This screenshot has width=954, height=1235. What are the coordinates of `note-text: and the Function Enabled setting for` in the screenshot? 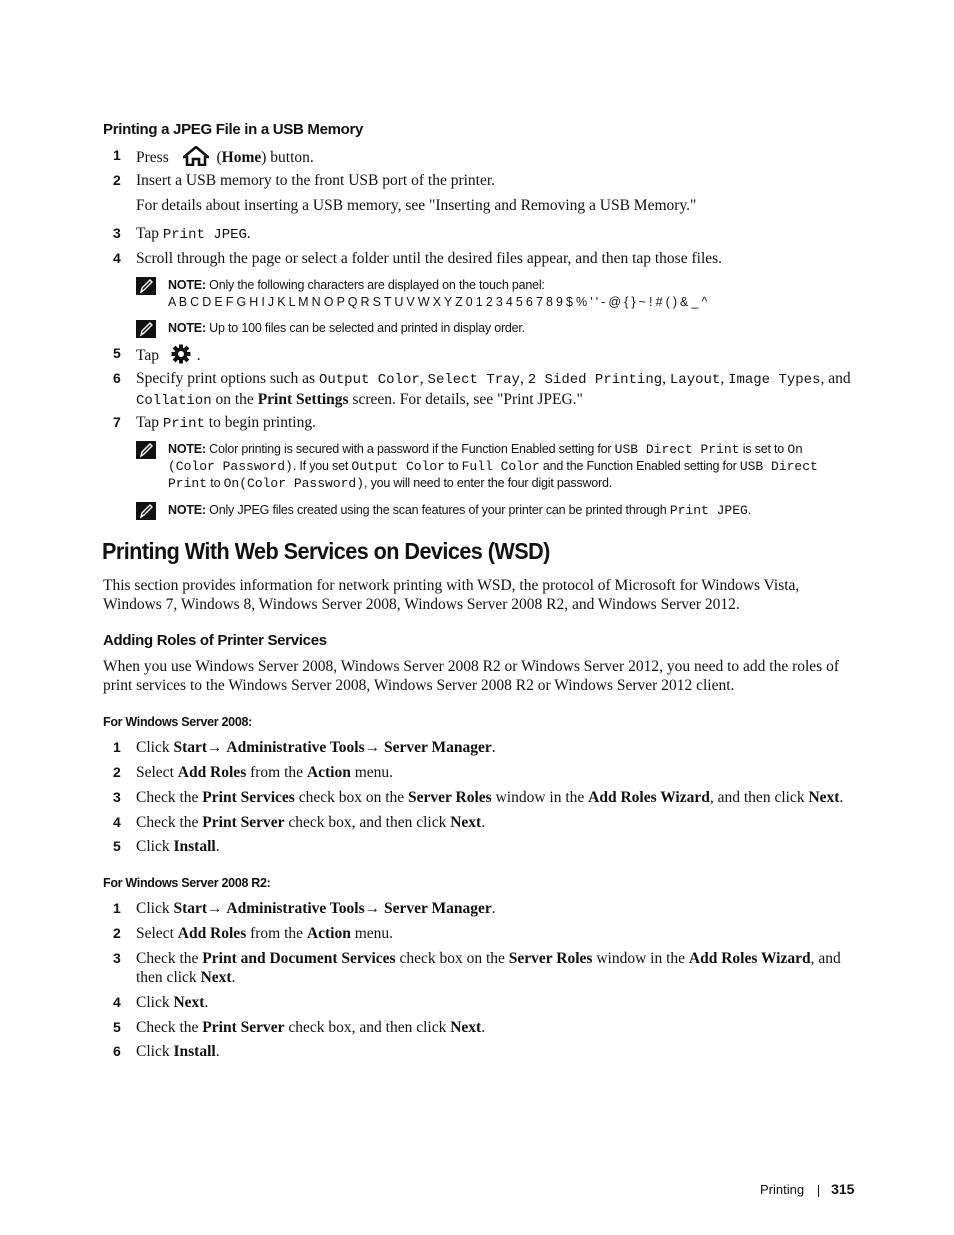 It's located at (639, 466).